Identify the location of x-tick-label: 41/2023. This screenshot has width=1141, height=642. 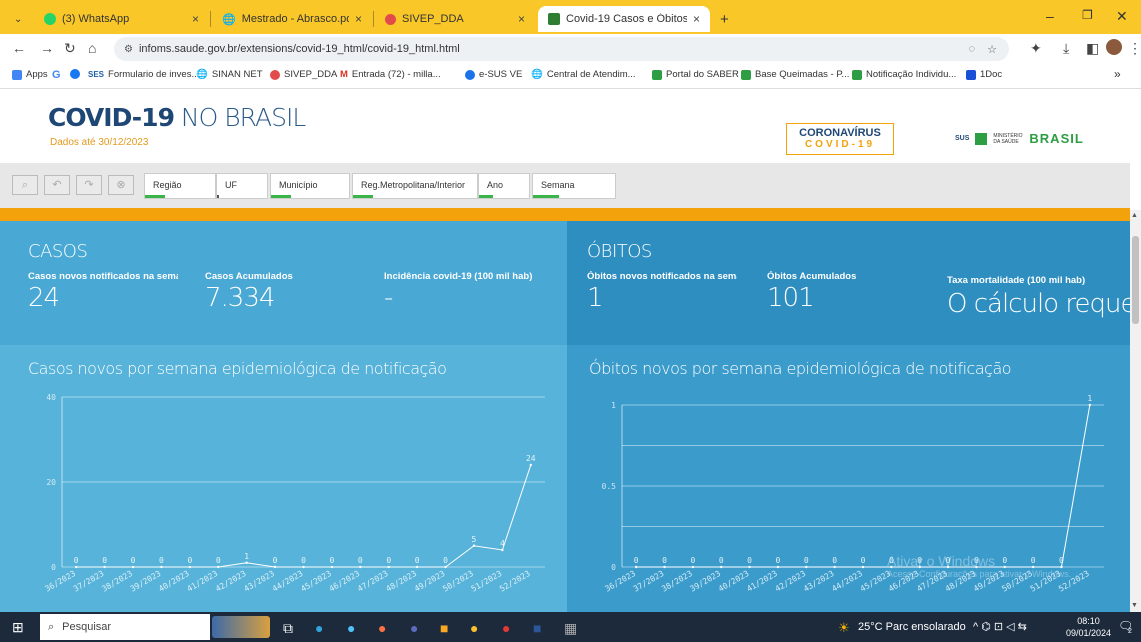
(203, 581).